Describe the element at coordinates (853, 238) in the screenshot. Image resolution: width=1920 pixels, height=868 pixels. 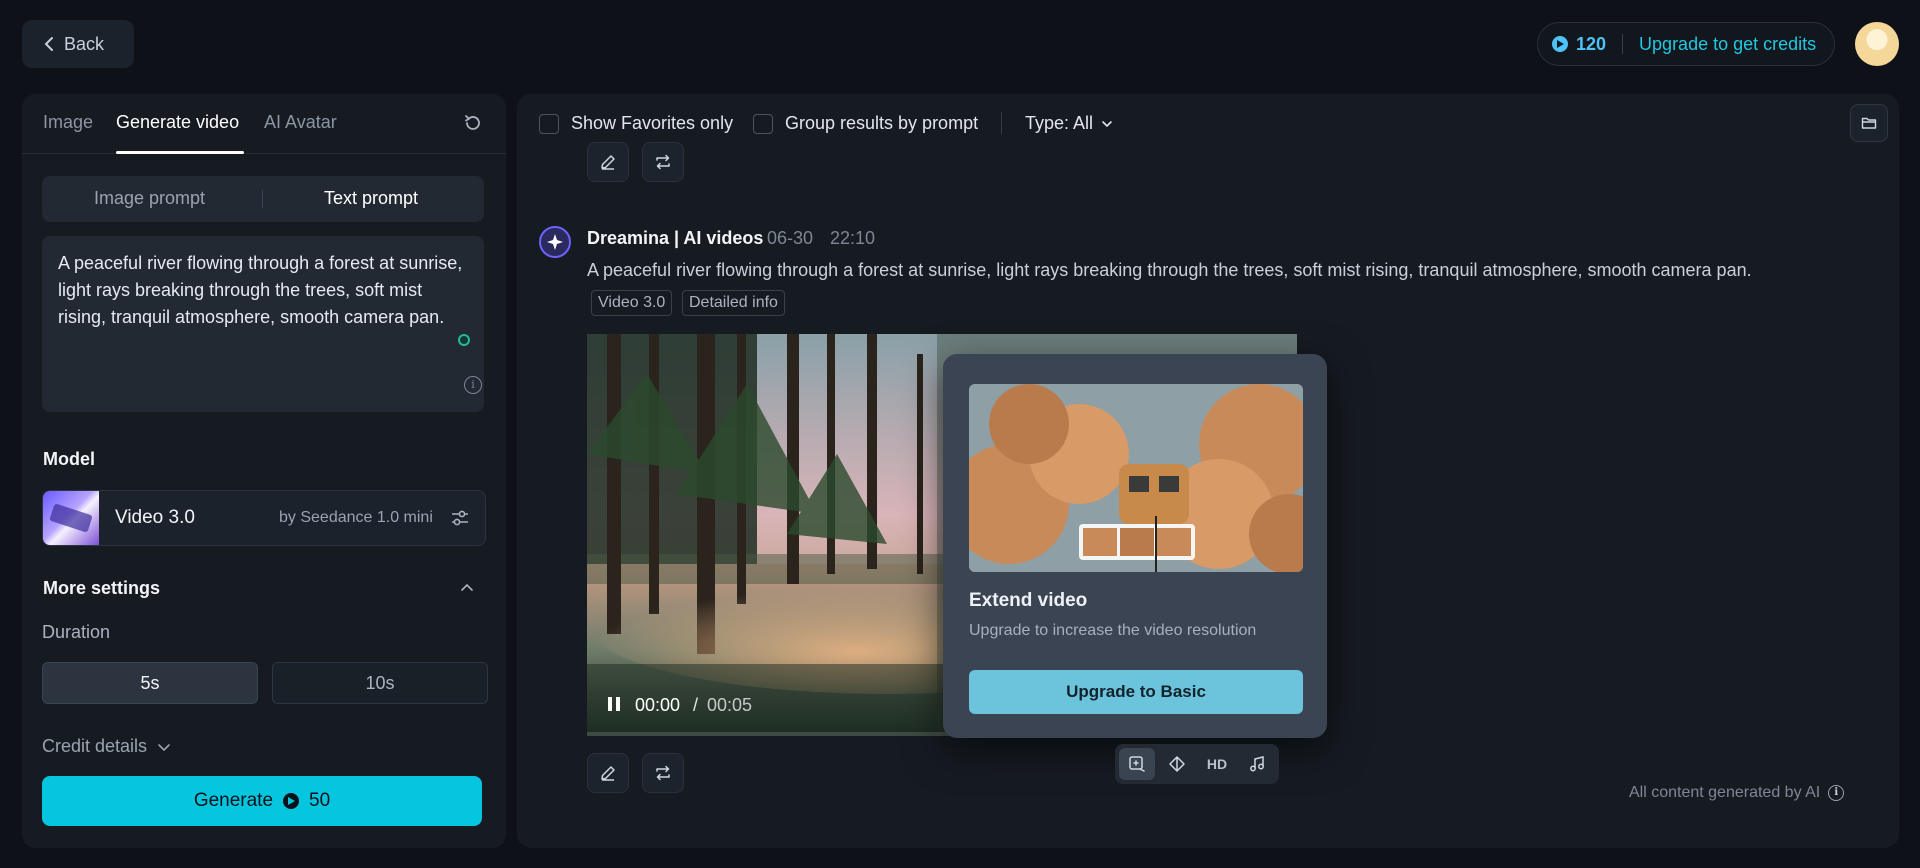
I see `result-time: 22:10` at that location.